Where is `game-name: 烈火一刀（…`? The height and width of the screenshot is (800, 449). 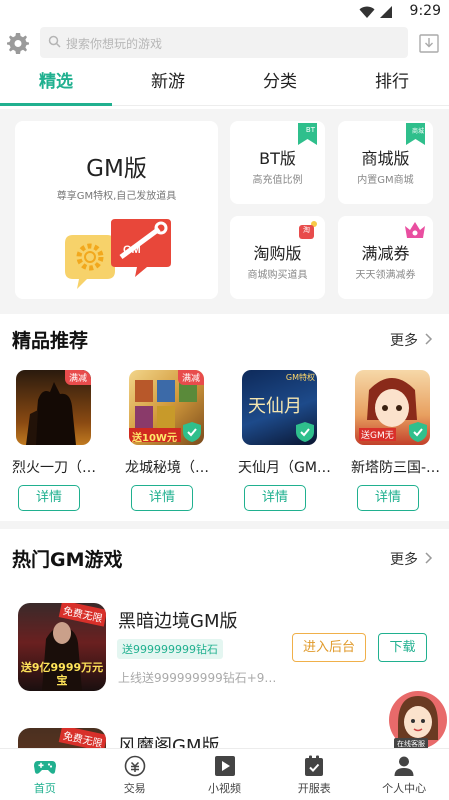 game-name: 烈火一刀（… is located at coordinates (54, 468).